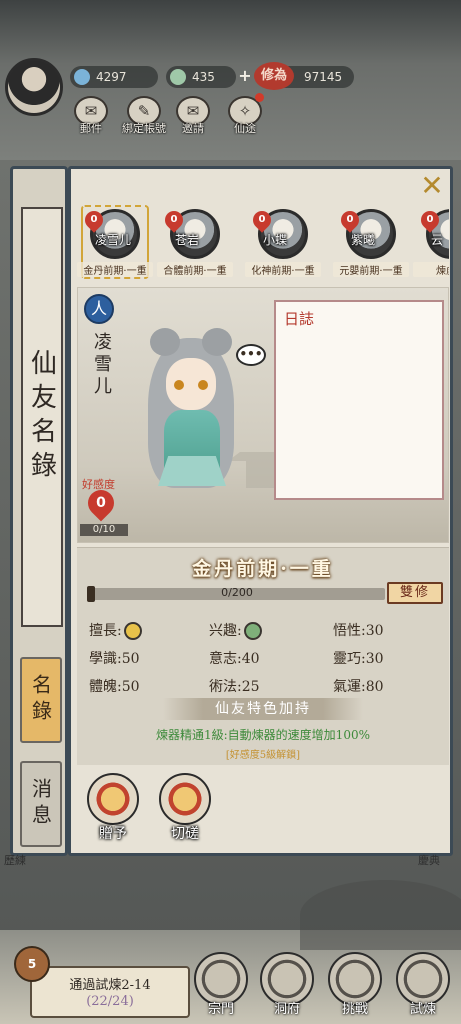  What do you see at coordinates (283, 244) in the screenshot?
I see `friend-item: 0 小蝶 化神前期·一重` at bounding box center [283, 244].